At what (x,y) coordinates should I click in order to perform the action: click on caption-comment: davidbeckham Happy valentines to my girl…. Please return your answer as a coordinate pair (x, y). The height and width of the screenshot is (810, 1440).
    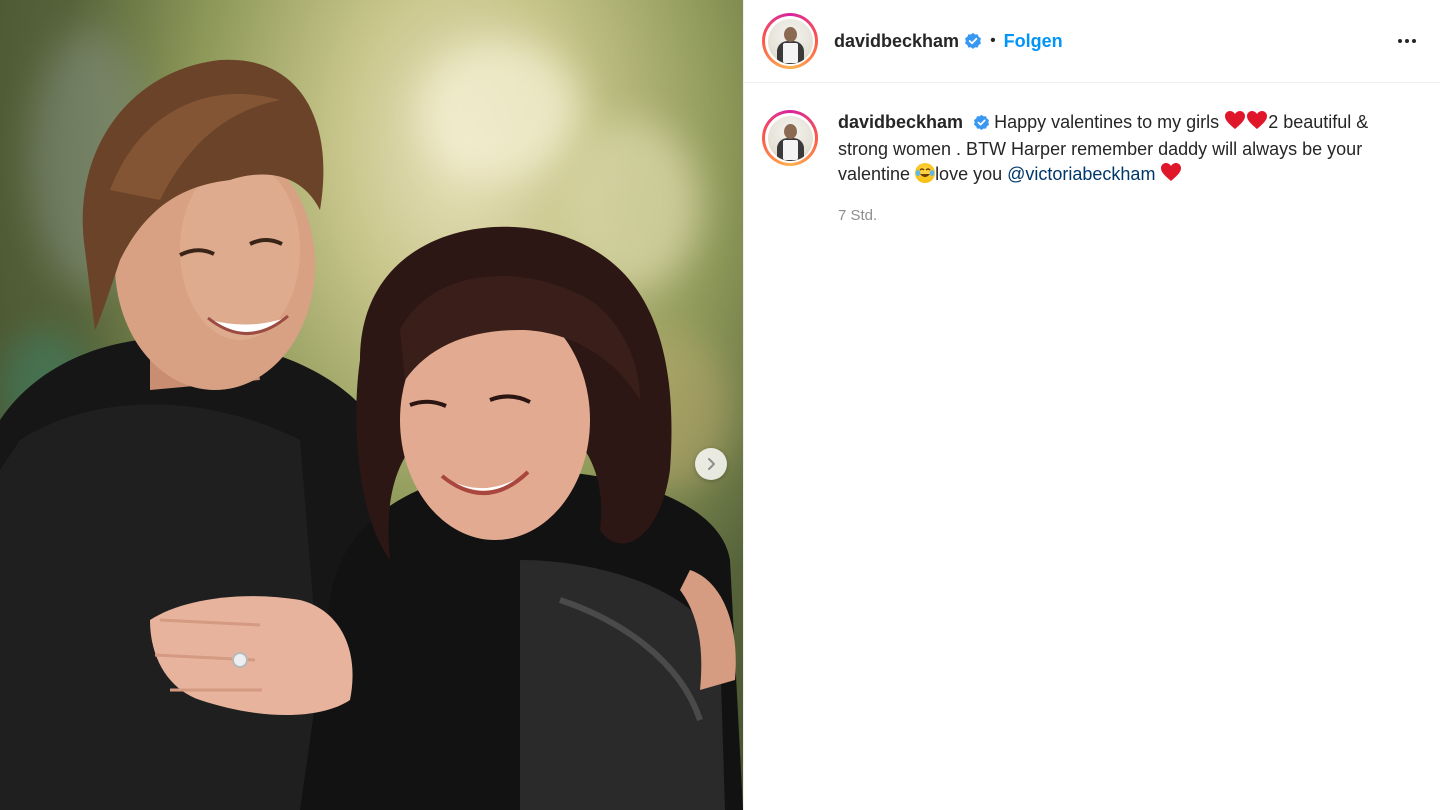
    Looking at the image, I should click on (1092, 136).